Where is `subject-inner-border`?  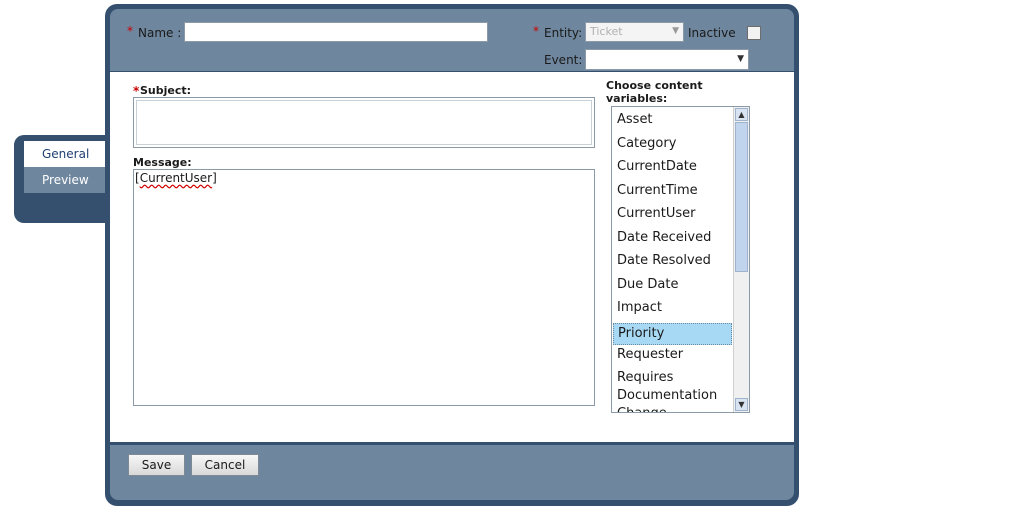
subject-inner-border is located at coordinates (364, 122).